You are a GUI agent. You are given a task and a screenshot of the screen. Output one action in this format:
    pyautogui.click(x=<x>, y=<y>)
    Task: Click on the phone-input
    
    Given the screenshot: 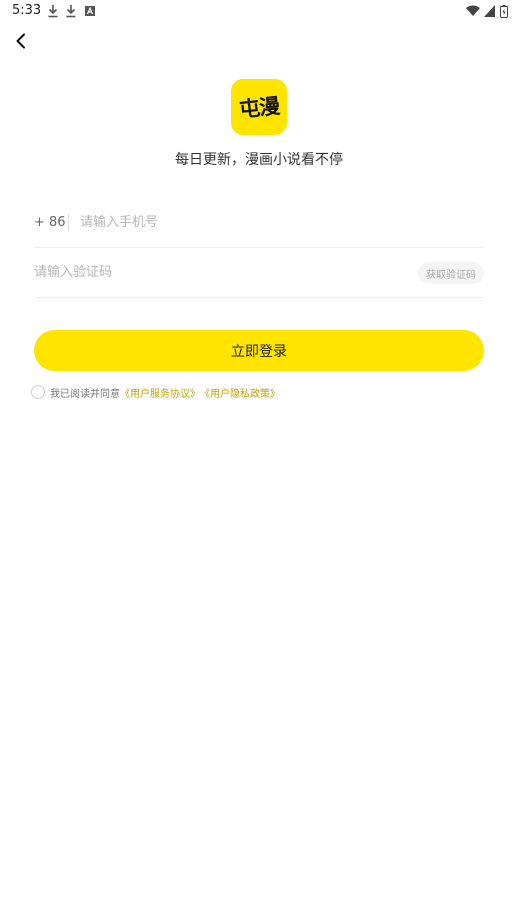 What is the action you would take?
    pyautogui.click(x=282, y=222)
    